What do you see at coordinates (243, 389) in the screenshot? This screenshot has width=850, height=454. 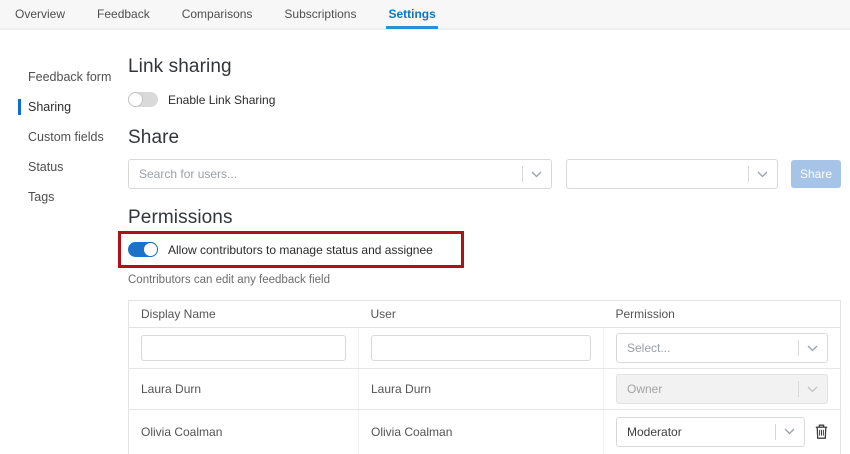 I see `cell-display-name: Laura Durn` at bounding box center [243, 389].